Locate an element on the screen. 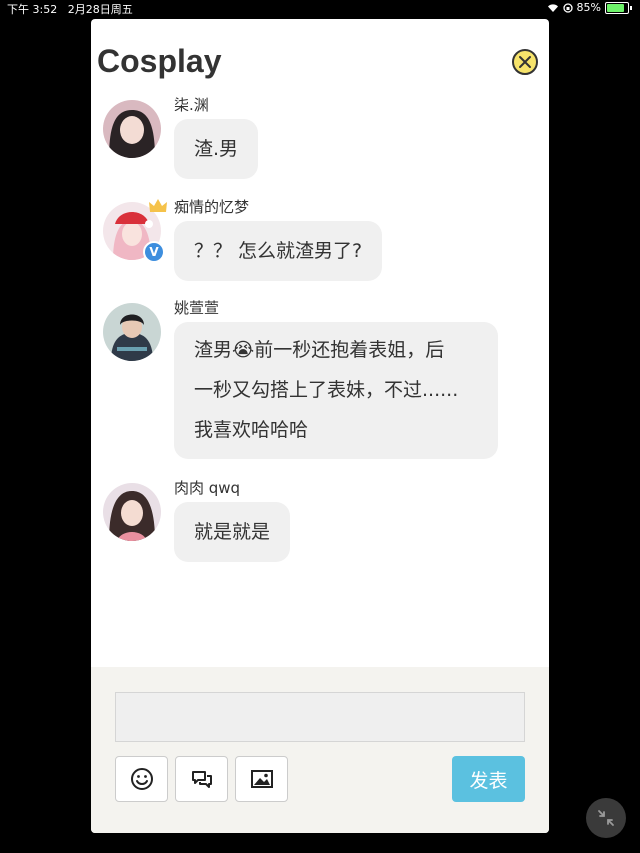 Image resolution: width=640 pixels, height=853 pixels. comment-text-line: 渣男😭前一秒还抱着表姐，后 is located at coordinates (319, 350).